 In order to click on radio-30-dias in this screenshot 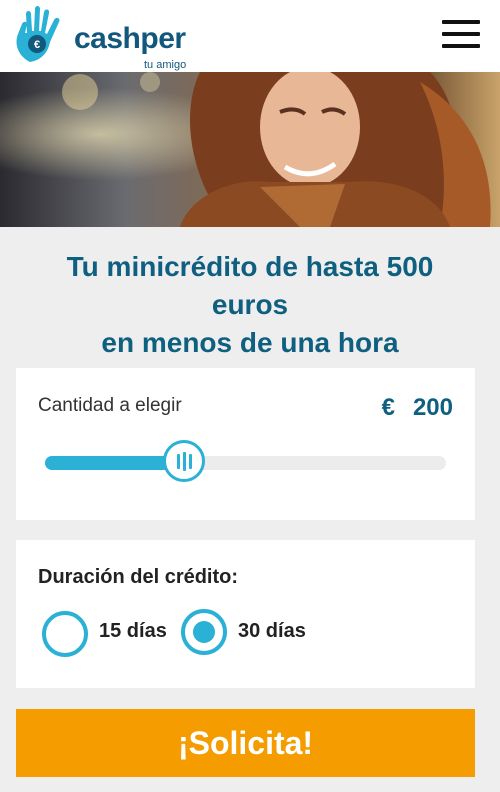, I will do `click(204, 632)`.